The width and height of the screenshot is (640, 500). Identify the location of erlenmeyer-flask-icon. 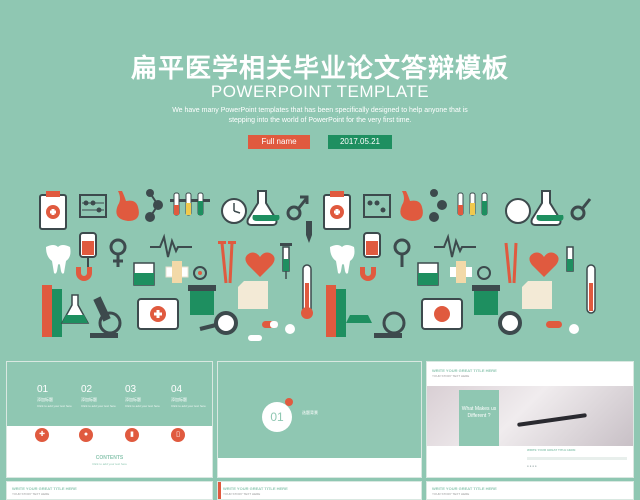
(75, 309).